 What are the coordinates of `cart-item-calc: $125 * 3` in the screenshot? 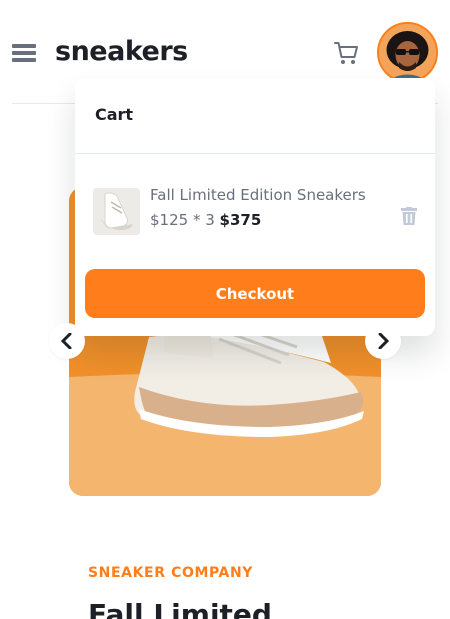 It's located at (182, 220).